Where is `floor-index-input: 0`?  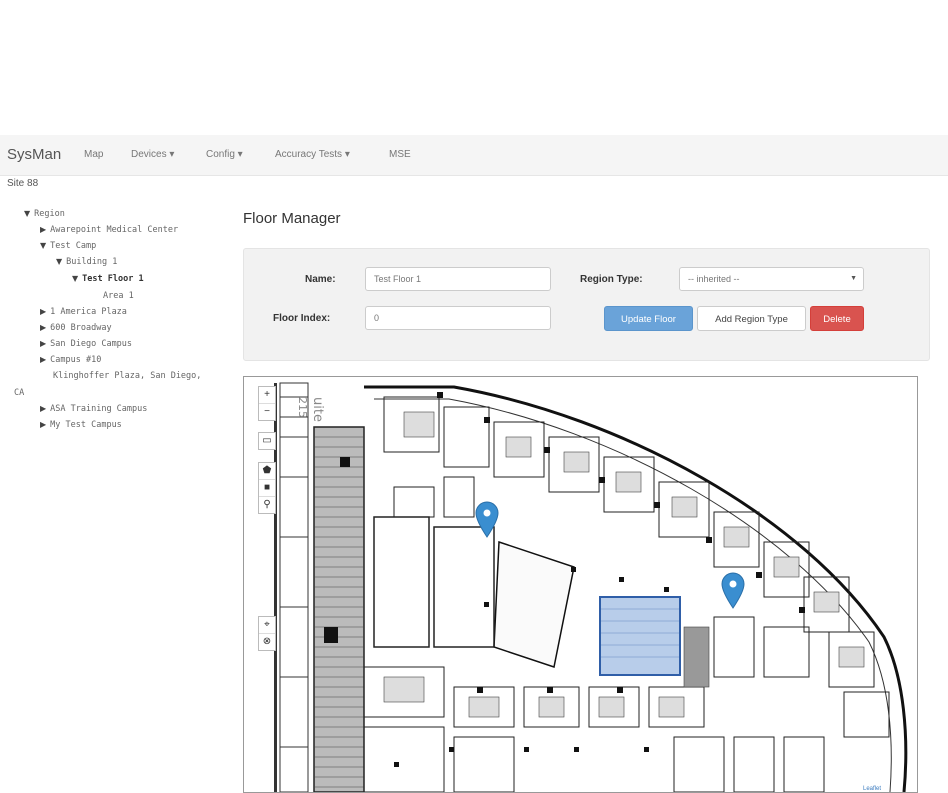
floor-index-input: 0 is located at coordinates (458, 318).